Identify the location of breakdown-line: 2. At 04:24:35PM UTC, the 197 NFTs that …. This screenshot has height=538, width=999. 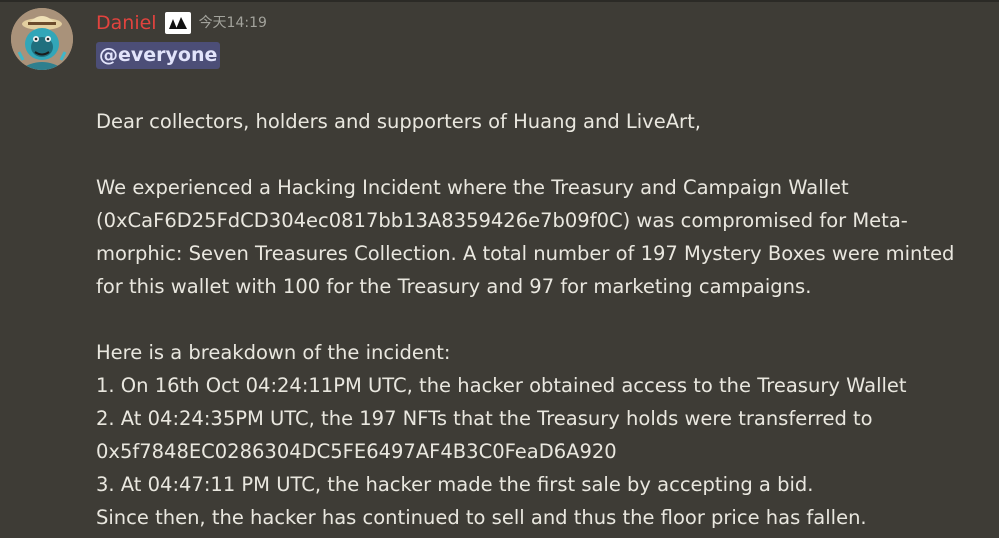
(484, 418).